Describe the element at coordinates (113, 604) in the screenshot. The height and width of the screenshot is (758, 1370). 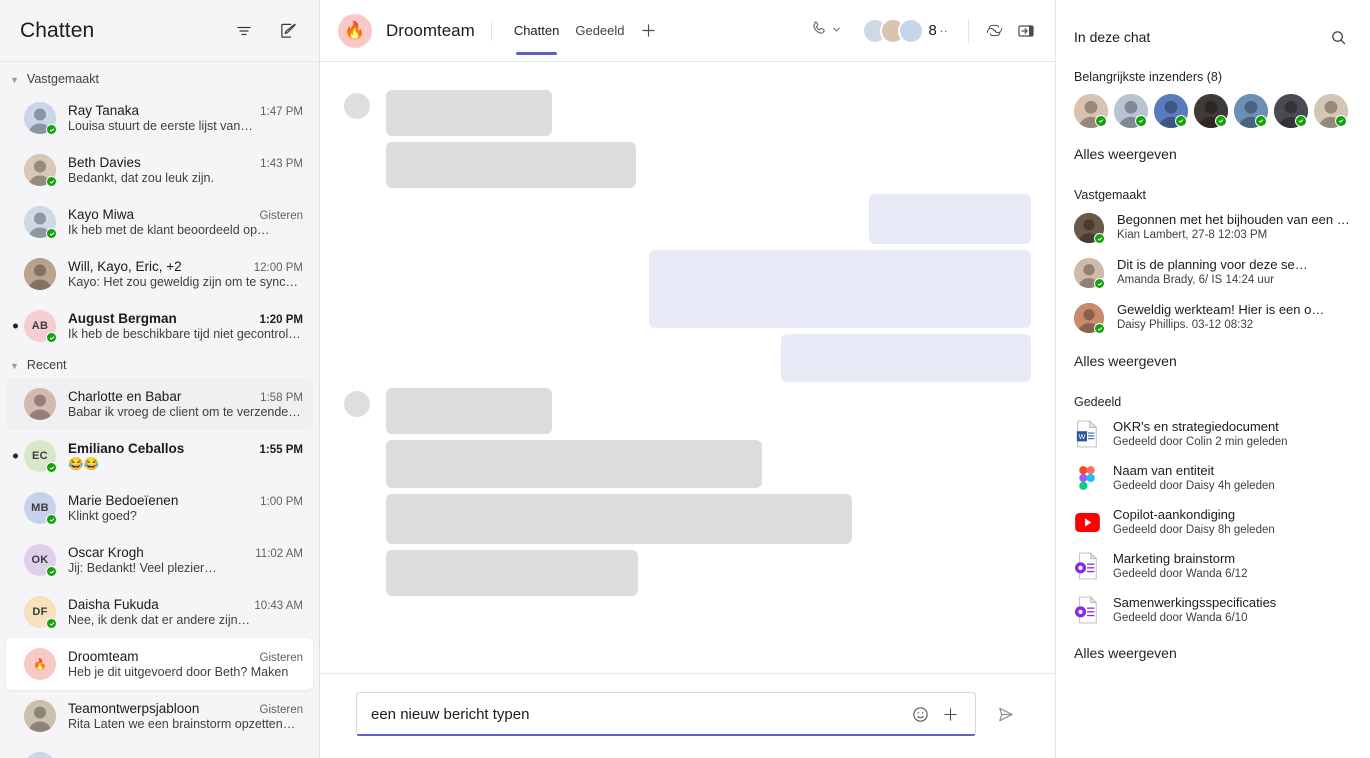
I see `chat-list-item-name: Daisha Fukuda` at that location.